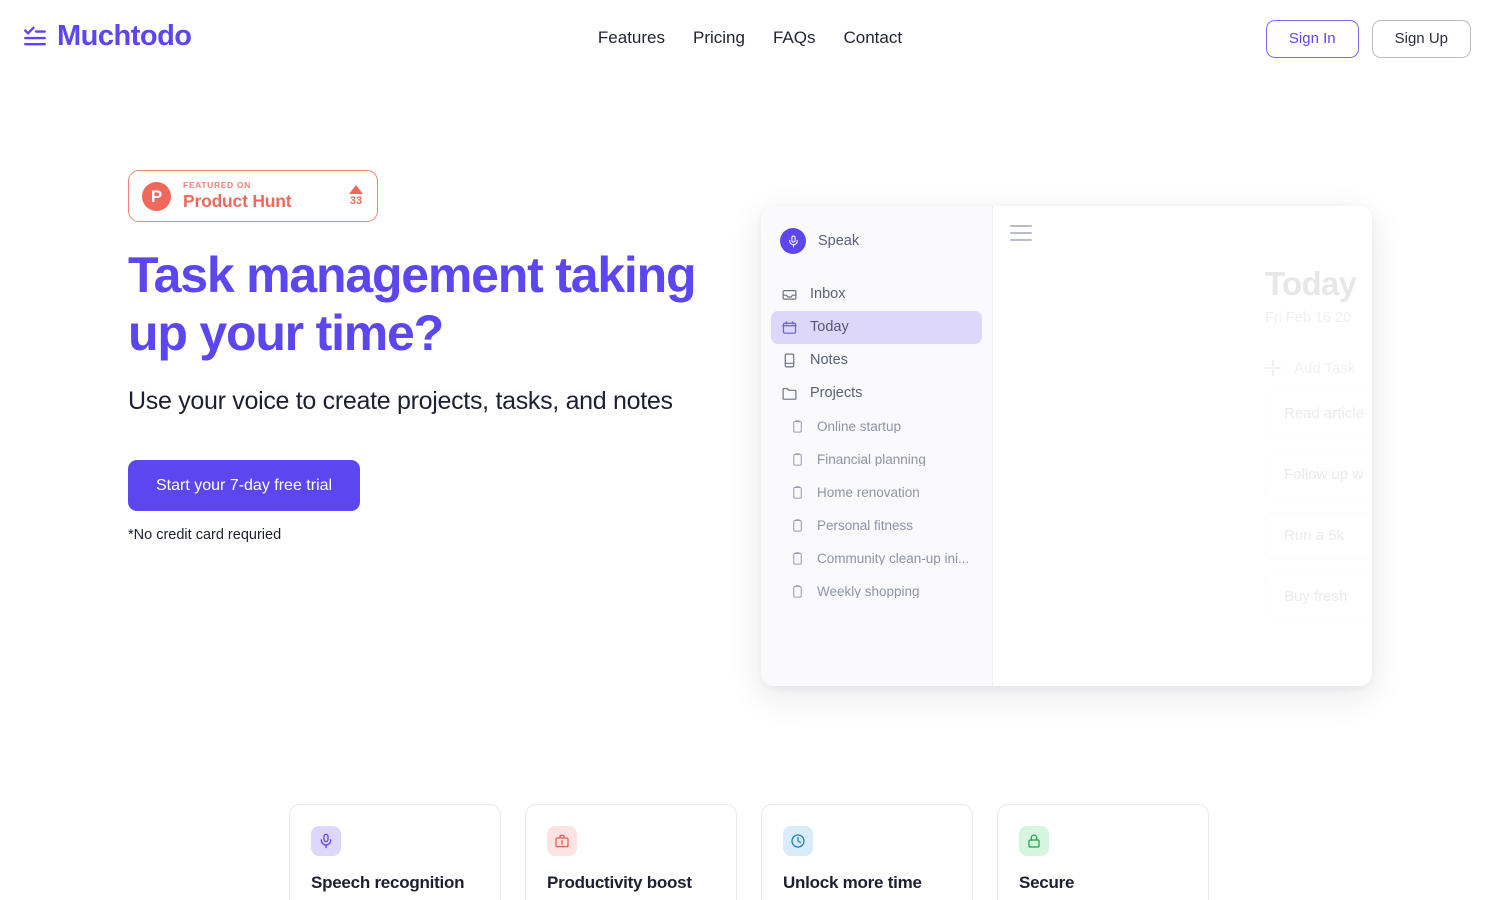  I want to click on checklist-icon, so click(35, 37).